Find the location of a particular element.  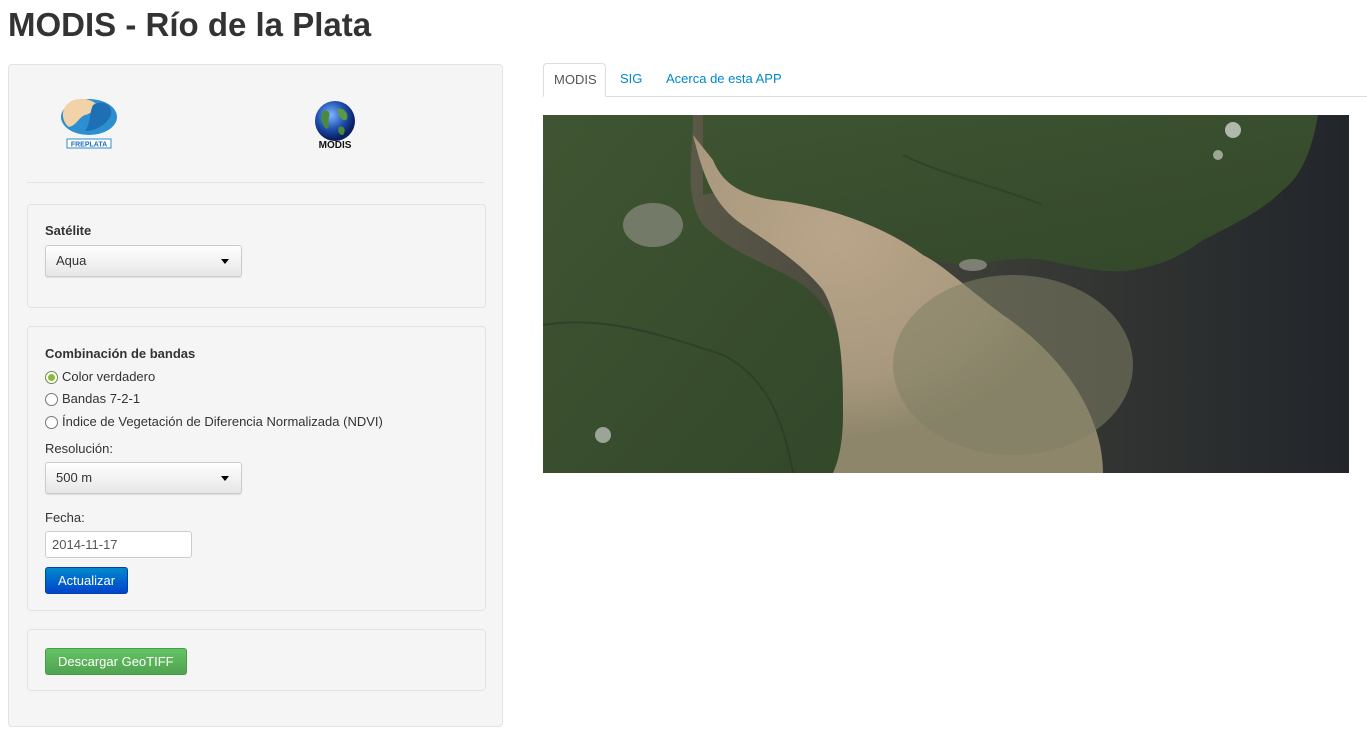

satellite-select: Aqua is located at coordinates (143, 261).